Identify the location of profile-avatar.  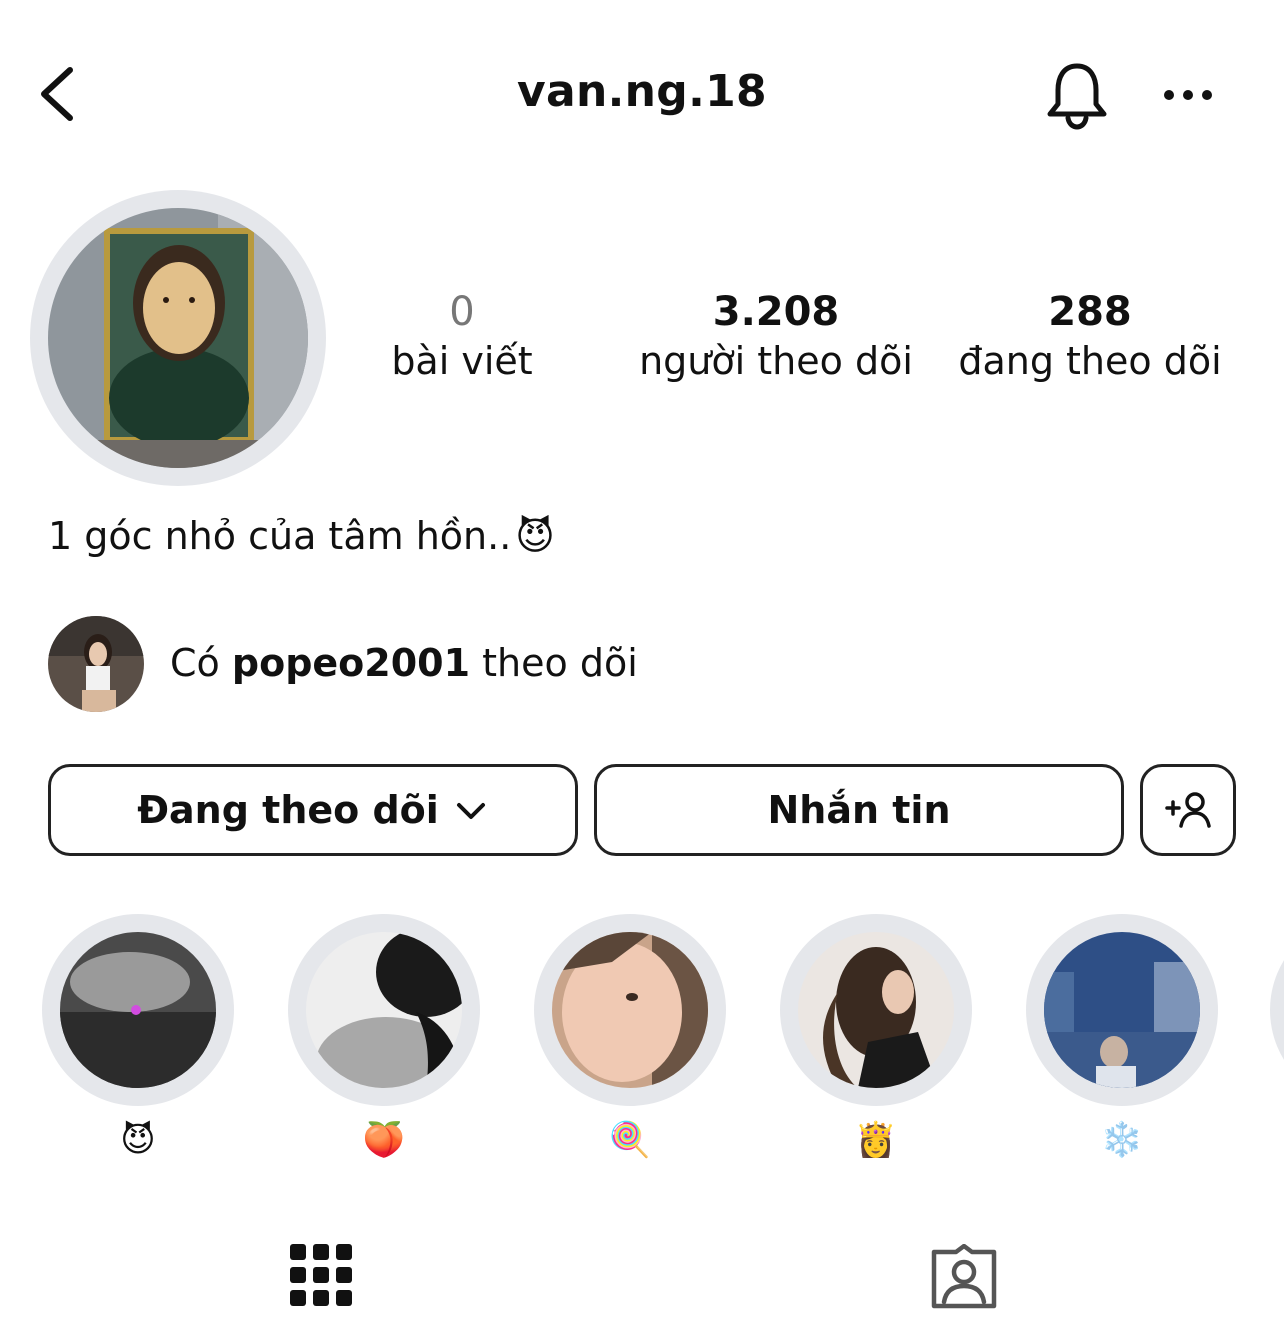
(178, 338).